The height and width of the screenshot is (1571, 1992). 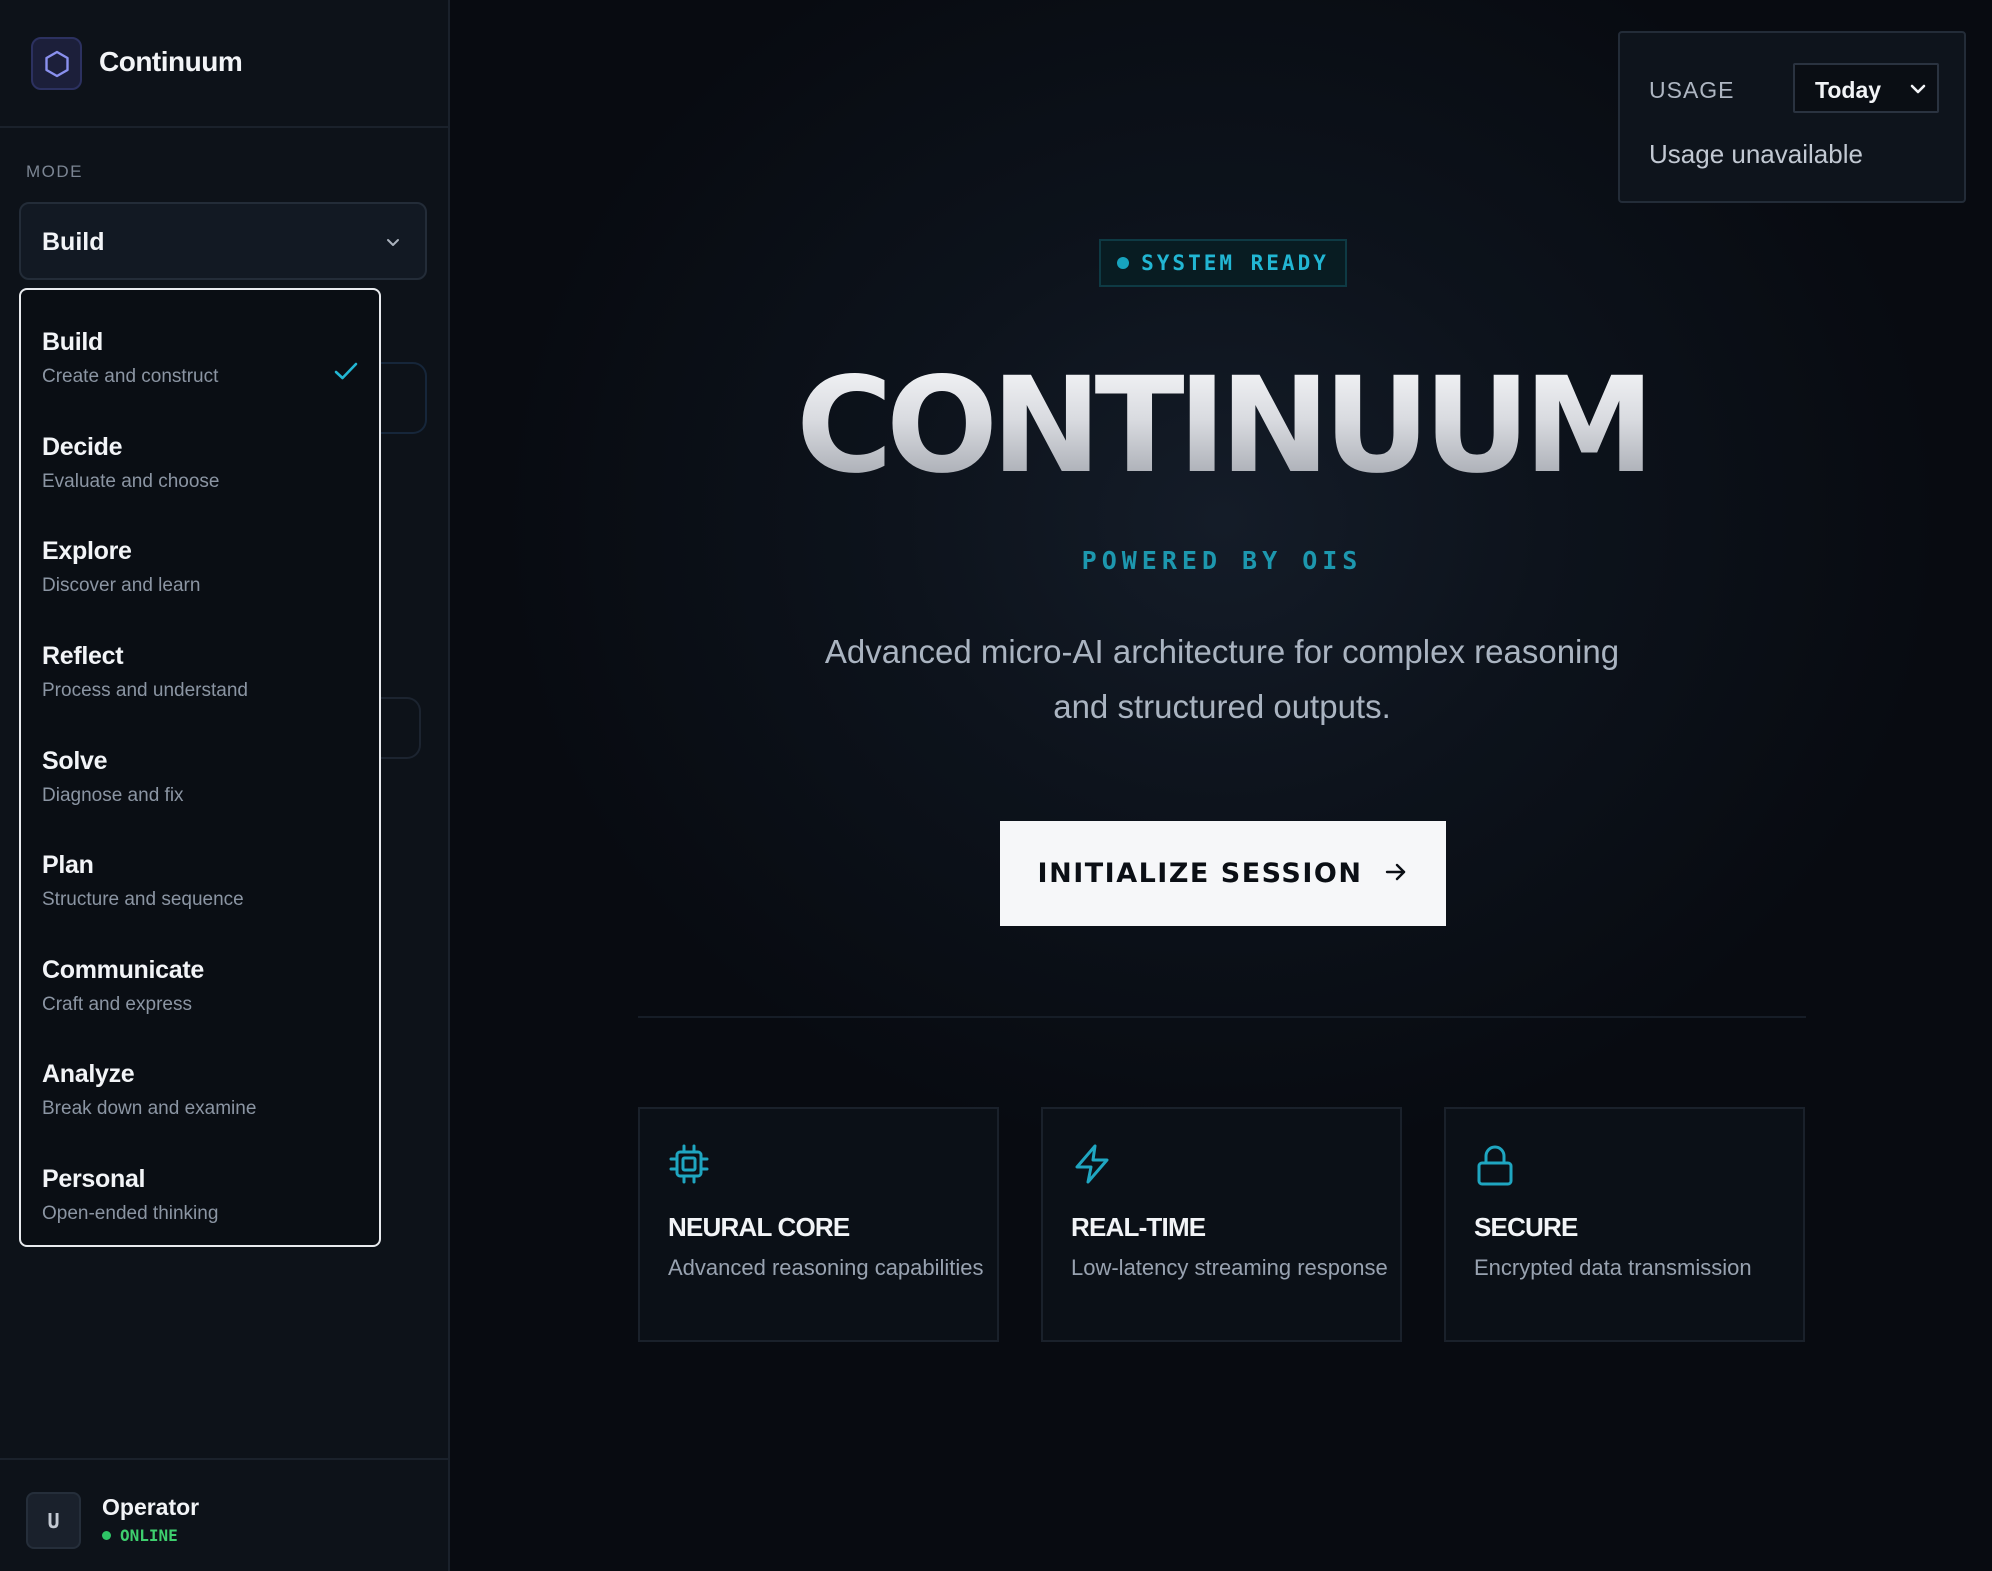 I want to click on arrow-right-icon, so click(x=1396, y=873).